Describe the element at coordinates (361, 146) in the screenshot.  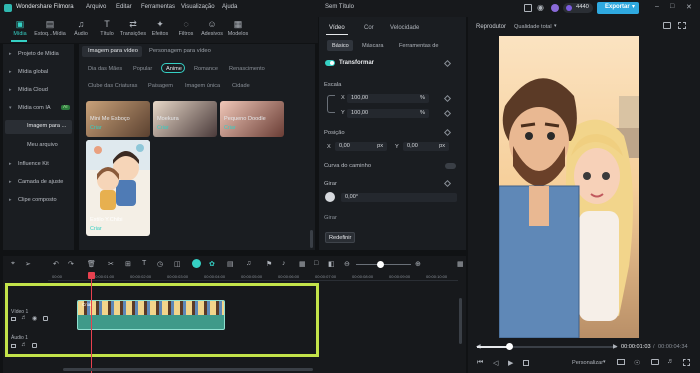
I see `pos-x-input: 0,00 px` at that location.